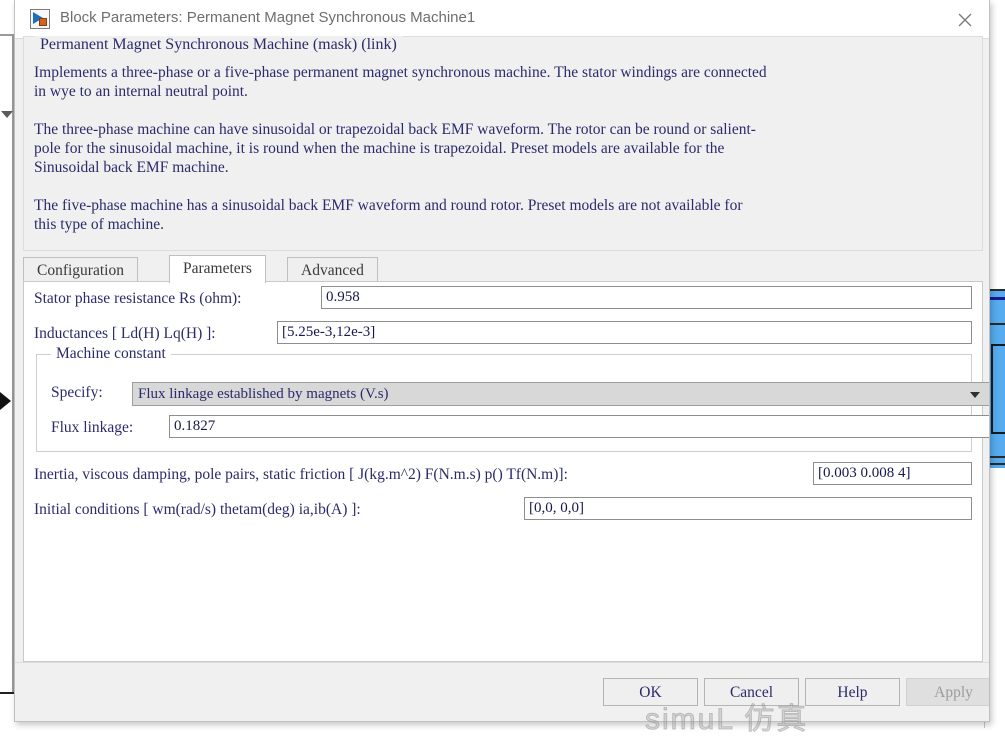  Describe the element at coordinates (43, 22) in the screenshot. I see `square-shape` at that location.